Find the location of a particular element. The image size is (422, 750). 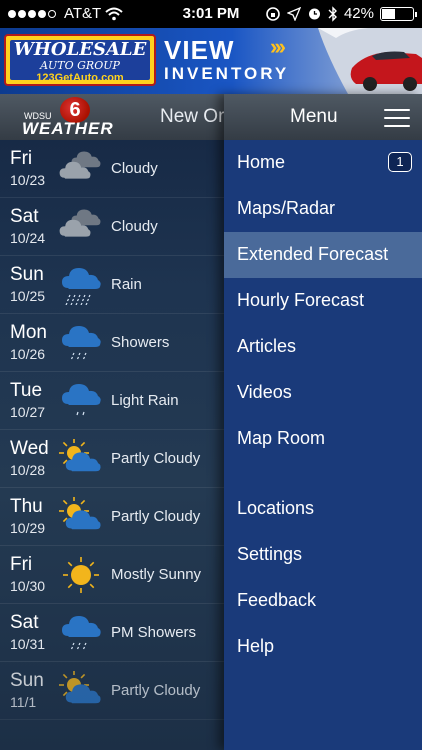

ad-arrows-icon: ››› is located at coordinates (278, 46).